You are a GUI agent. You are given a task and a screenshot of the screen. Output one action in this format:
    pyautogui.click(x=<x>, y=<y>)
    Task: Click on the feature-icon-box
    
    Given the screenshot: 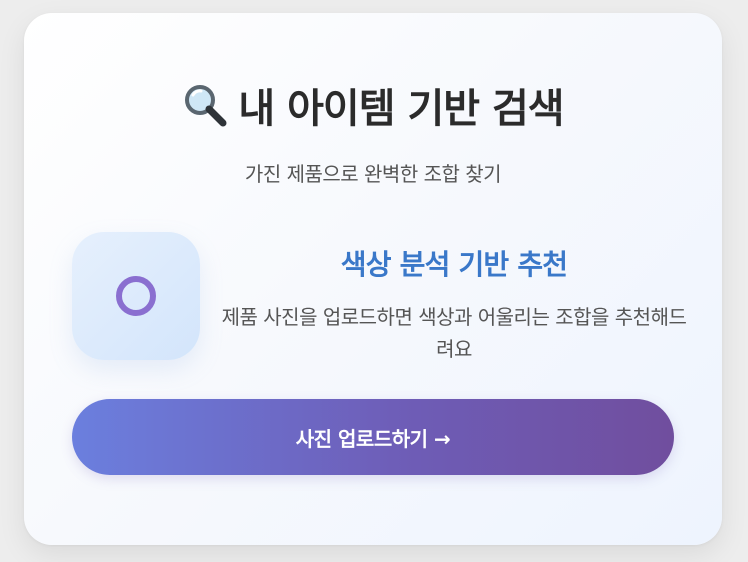 What is the action you would take?
    pyautogui.click(x=136, y=296)
    